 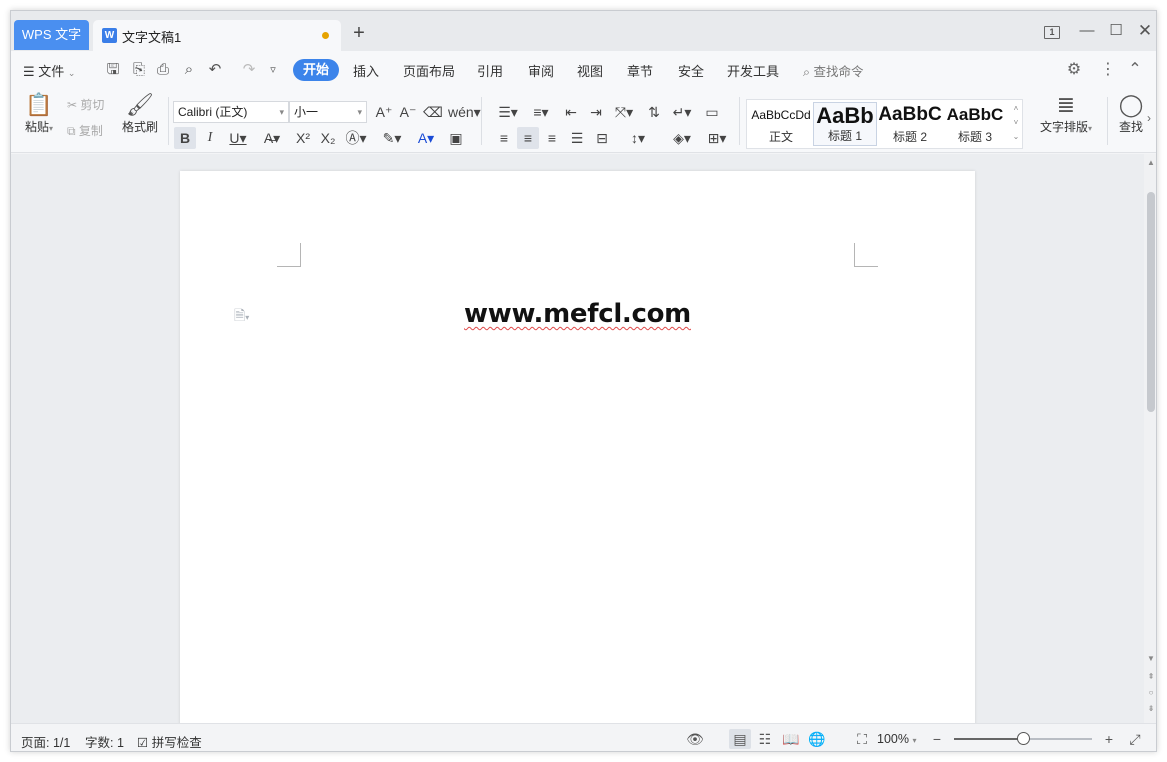 I want to click on align-left-icon: ≡, so click(x=504, y=138).